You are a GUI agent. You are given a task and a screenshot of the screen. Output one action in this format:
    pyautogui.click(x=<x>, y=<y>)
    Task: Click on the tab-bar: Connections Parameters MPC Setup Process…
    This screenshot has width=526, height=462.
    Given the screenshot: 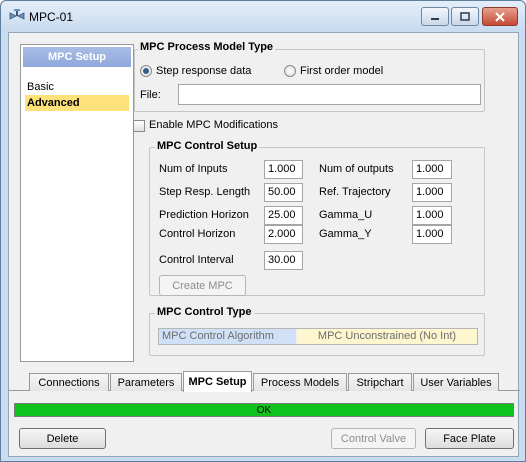 What is the action you would take?
    pyautogui.click(x=264, y=381)
    